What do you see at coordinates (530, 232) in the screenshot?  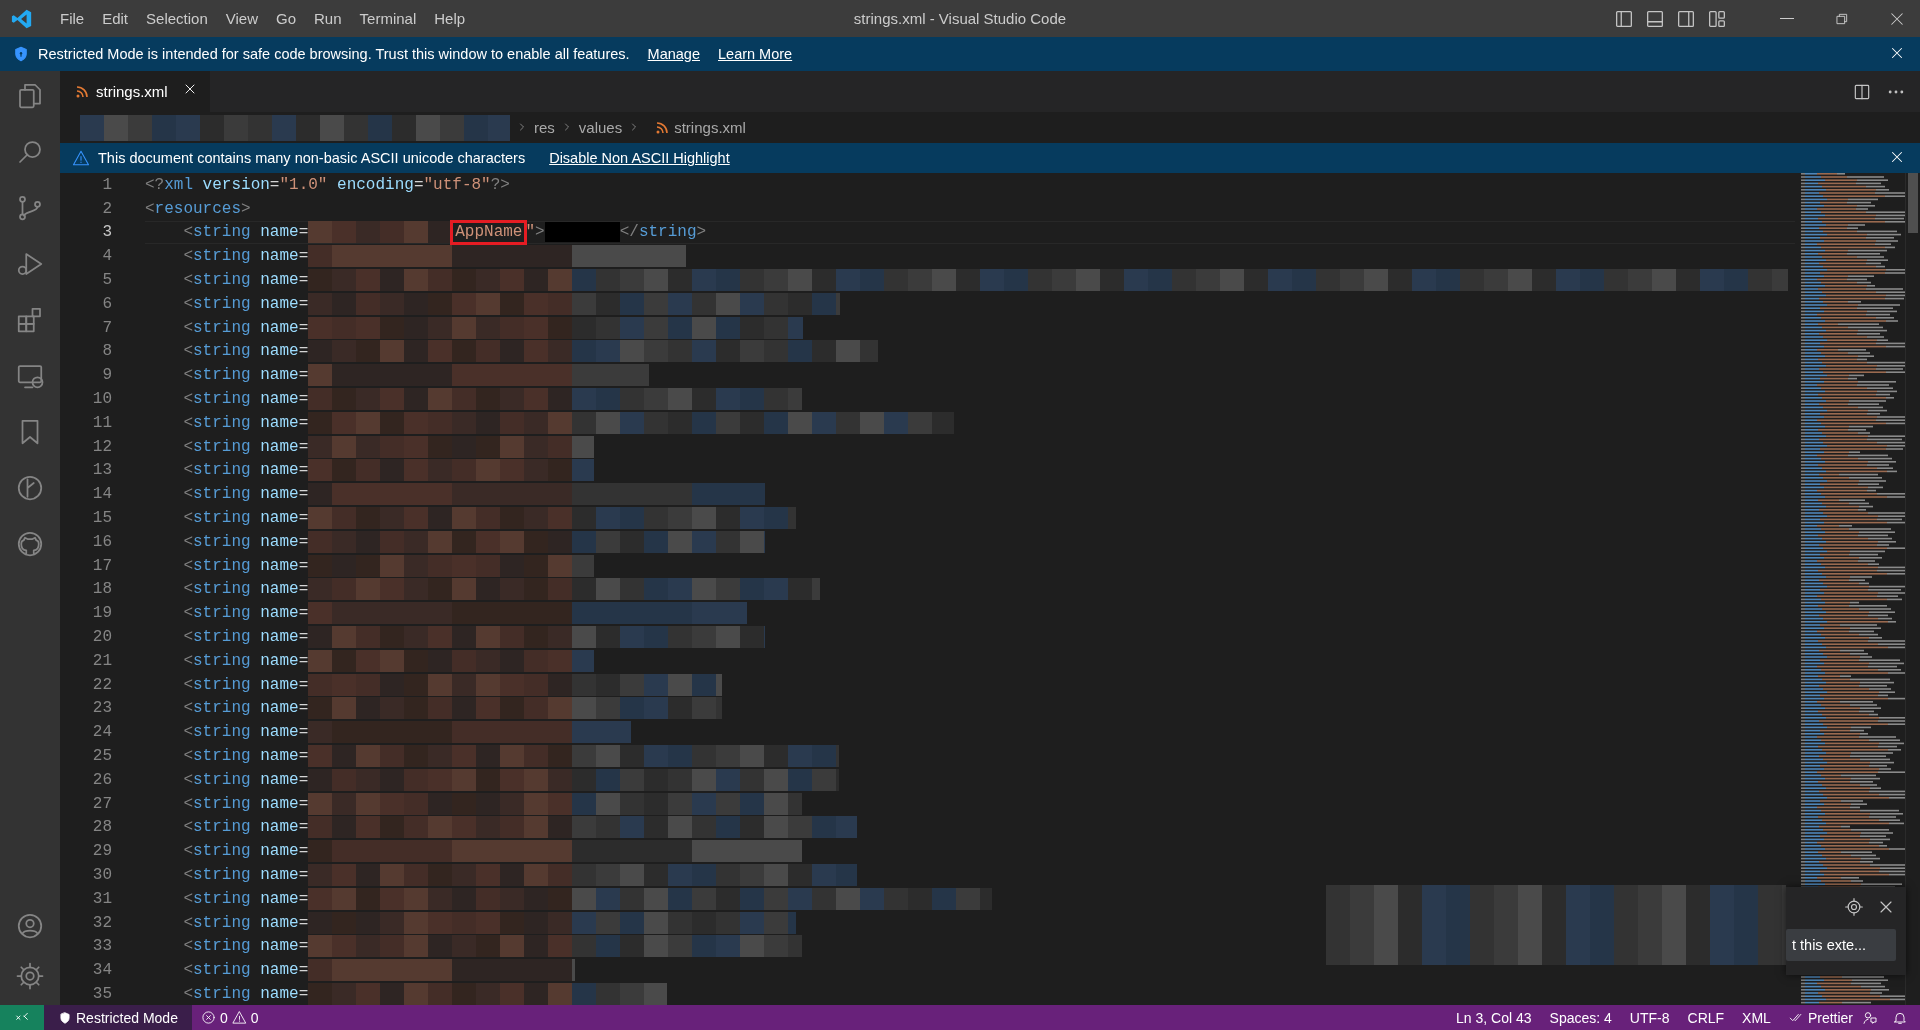 I see `code-token: "` at bounding box center [530, 232].